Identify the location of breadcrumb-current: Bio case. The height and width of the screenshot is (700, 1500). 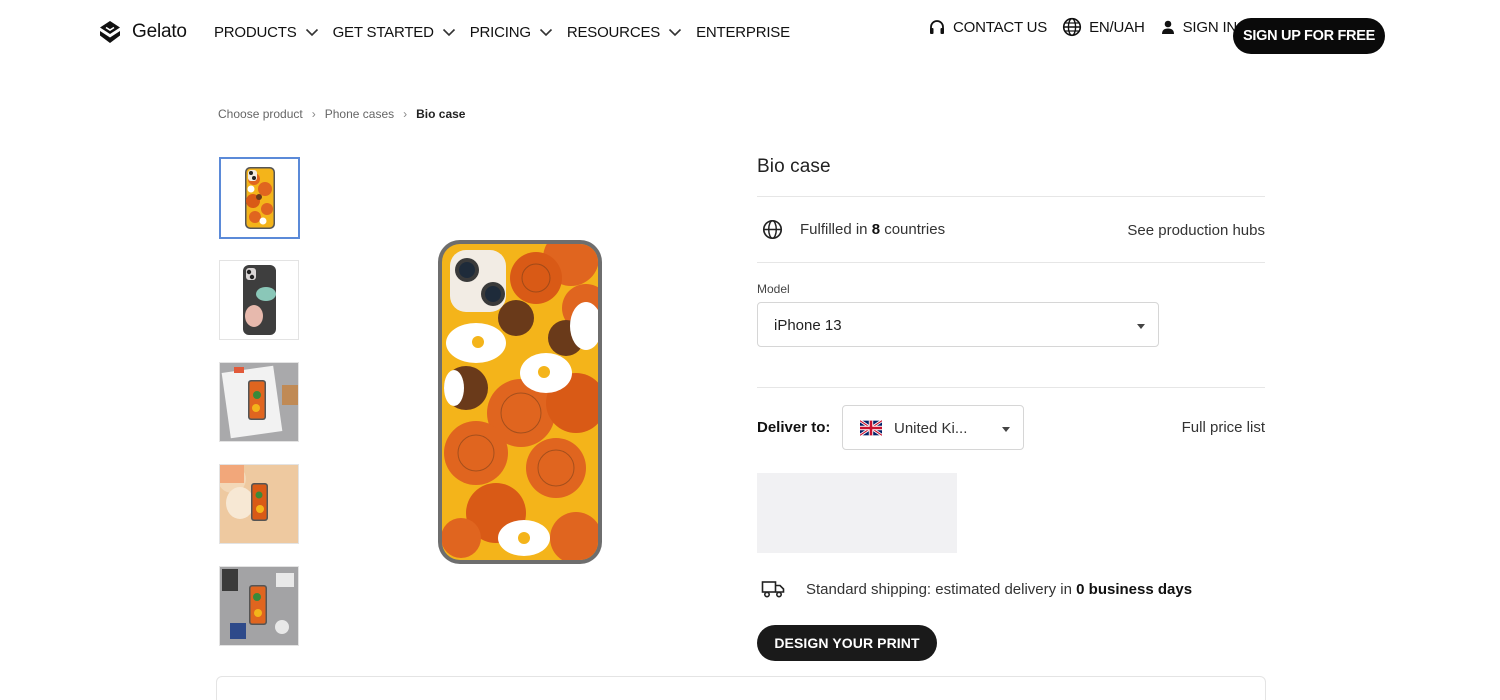
(441, 114).